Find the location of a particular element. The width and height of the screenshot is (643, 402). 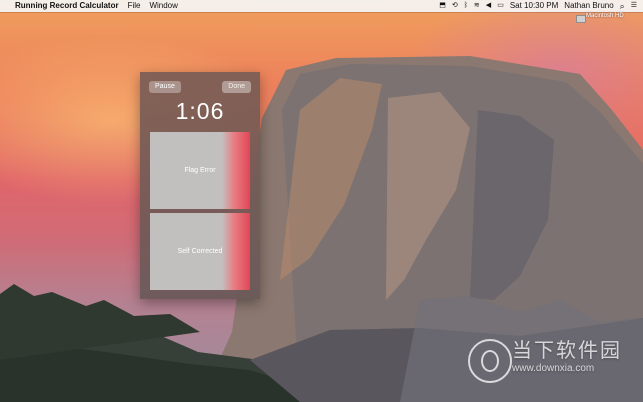

hard-drive-icon is located at coordinates (581, 19).